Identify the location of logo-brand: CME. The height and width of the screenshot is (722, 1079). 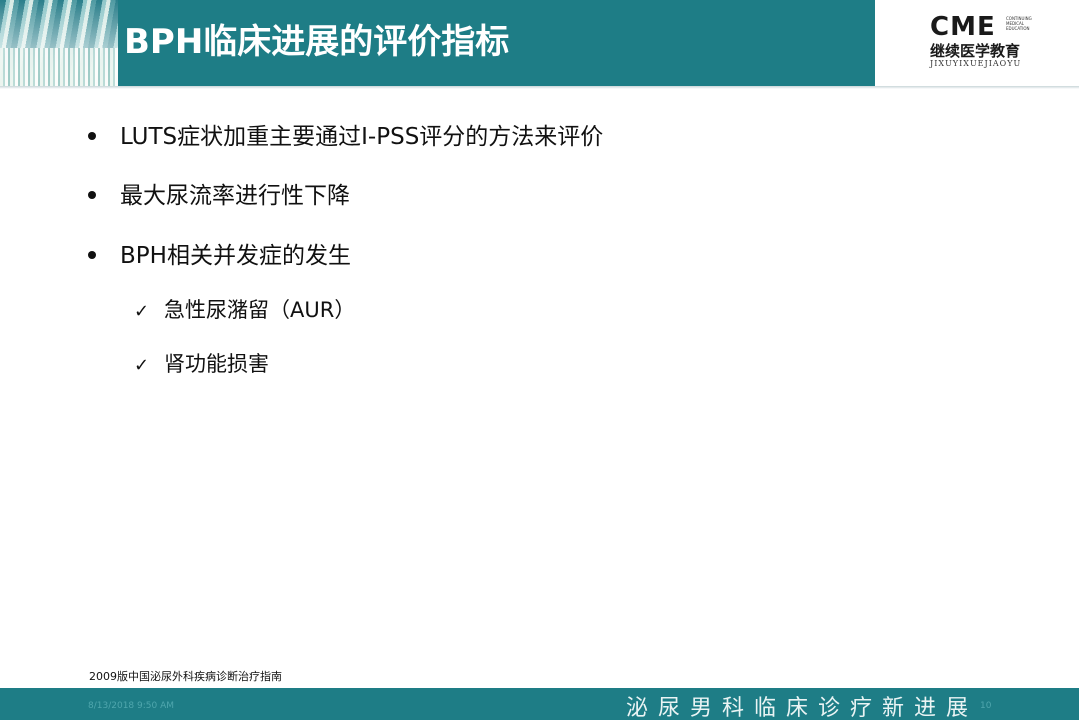
(963, 27).